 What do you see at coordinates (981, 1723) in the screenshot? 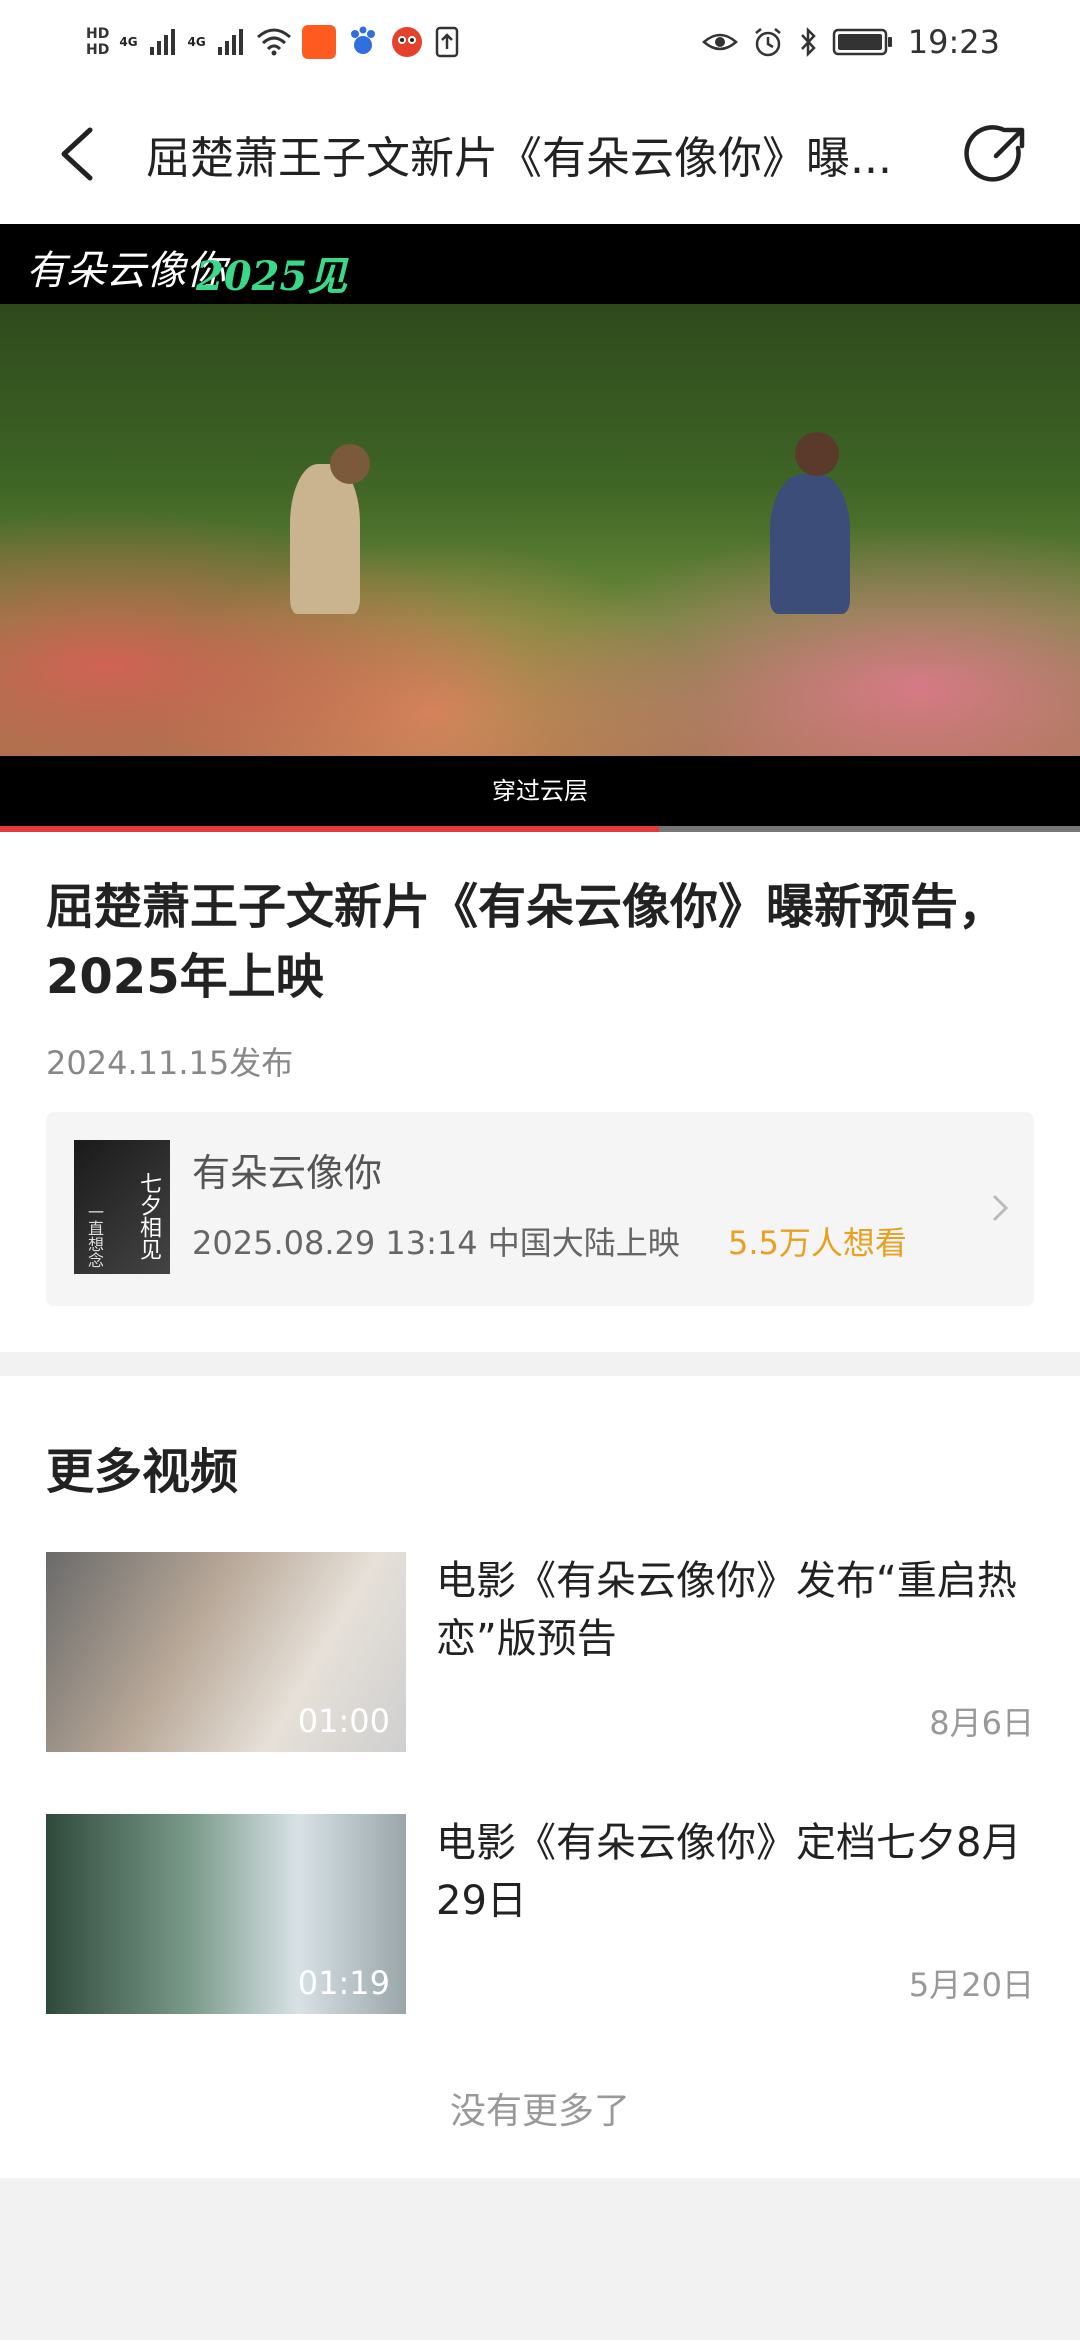
I see `video-date: 8月6日` at bounding box center [981, 1723].